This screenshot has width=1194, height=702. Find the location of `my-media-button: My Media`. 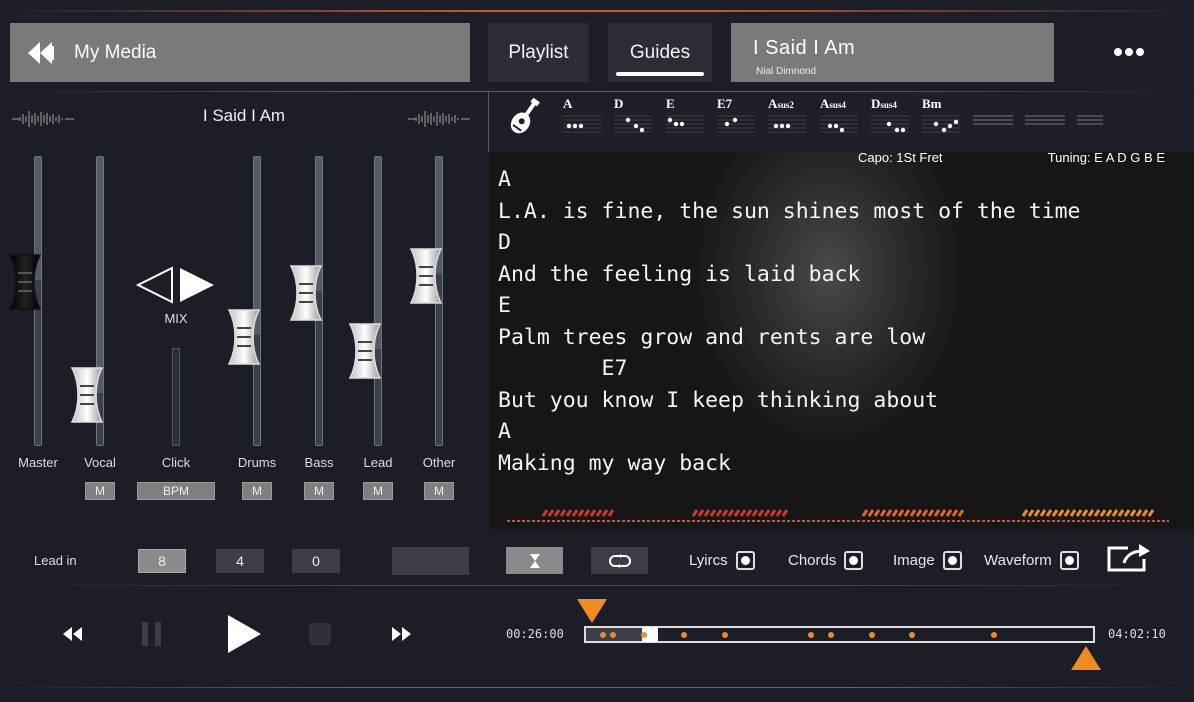

my-media-button: My Media is located at coordinates (240, 52).